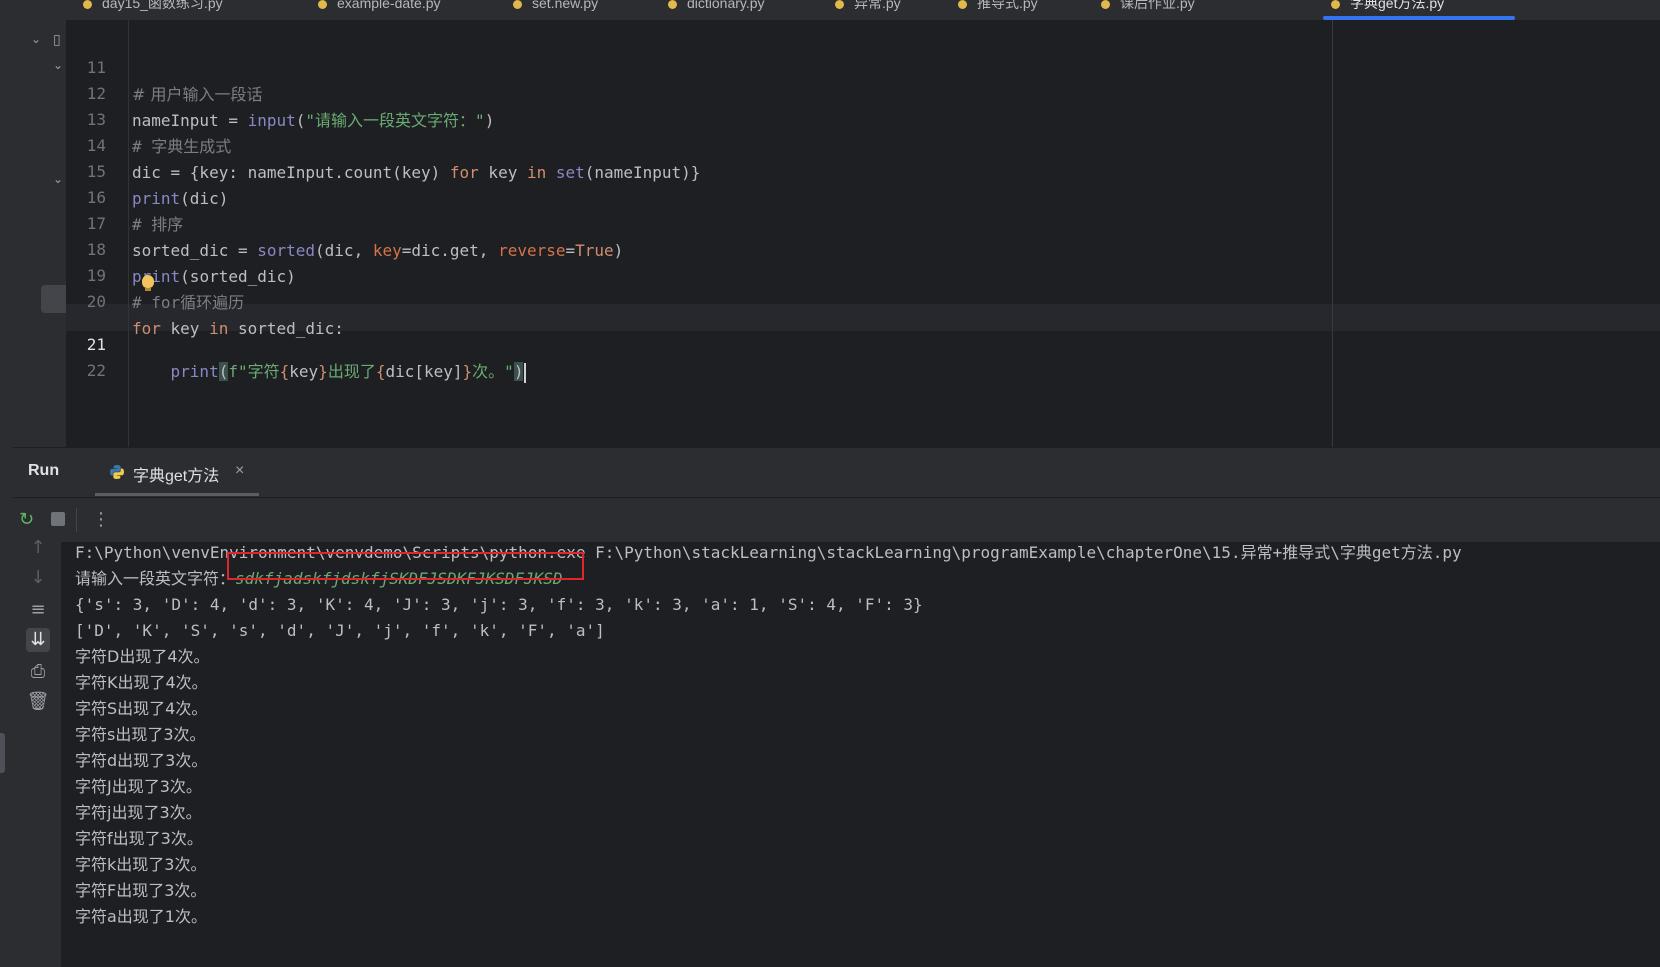 The image size is (1660, 967). I want to click on code-token: =dic.get,, so click(450, 250).